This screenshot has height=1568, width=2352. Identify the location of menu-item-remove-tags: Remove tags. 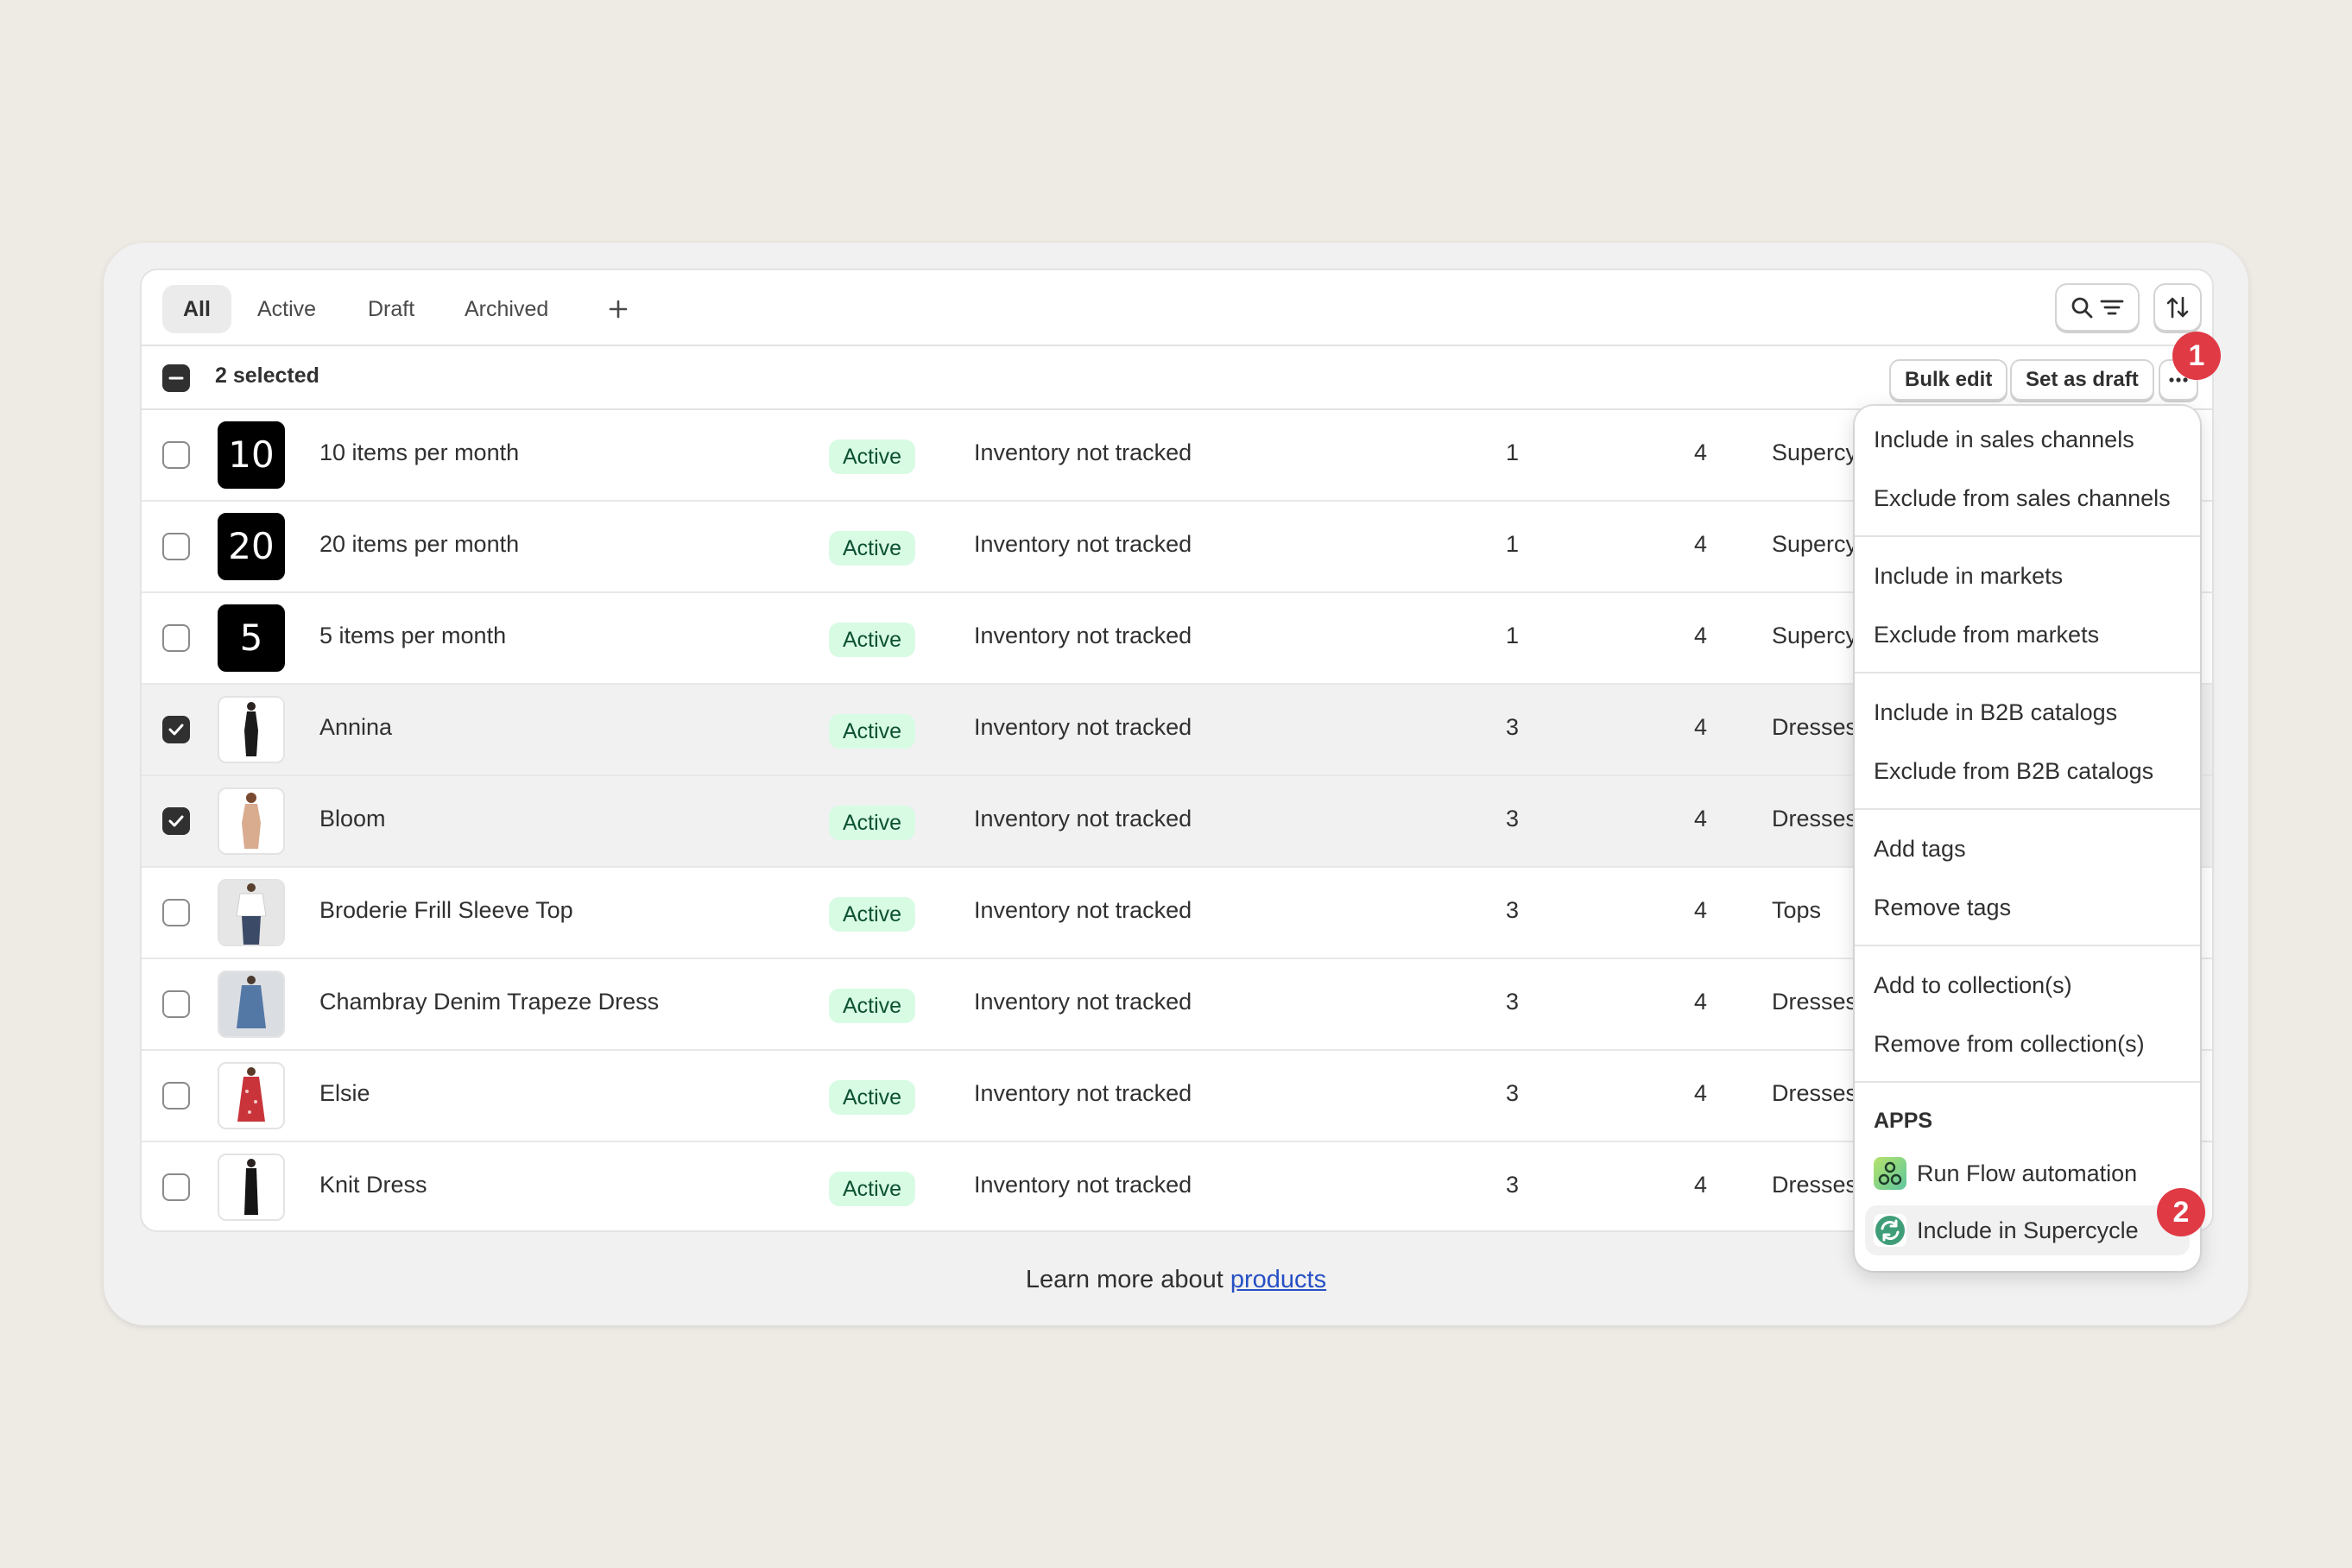
(1942, 907).